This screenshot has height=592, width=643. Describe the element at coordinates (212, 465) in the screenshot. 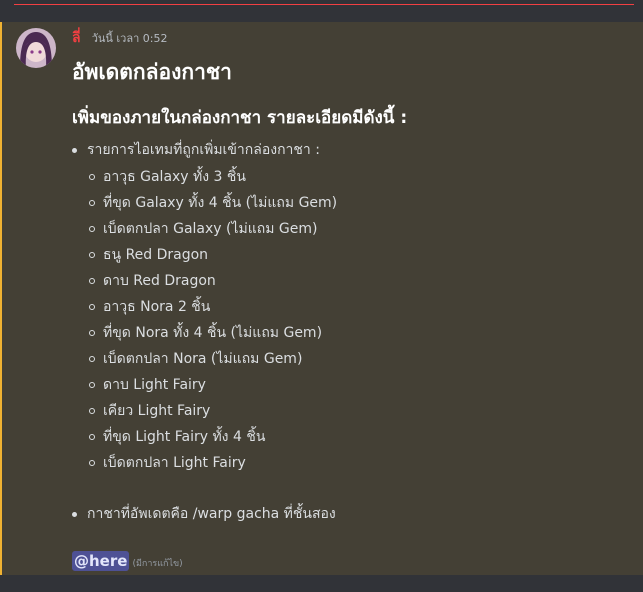

I see `list-item: เบ็ดตกปลา Light Fairy` at that location.